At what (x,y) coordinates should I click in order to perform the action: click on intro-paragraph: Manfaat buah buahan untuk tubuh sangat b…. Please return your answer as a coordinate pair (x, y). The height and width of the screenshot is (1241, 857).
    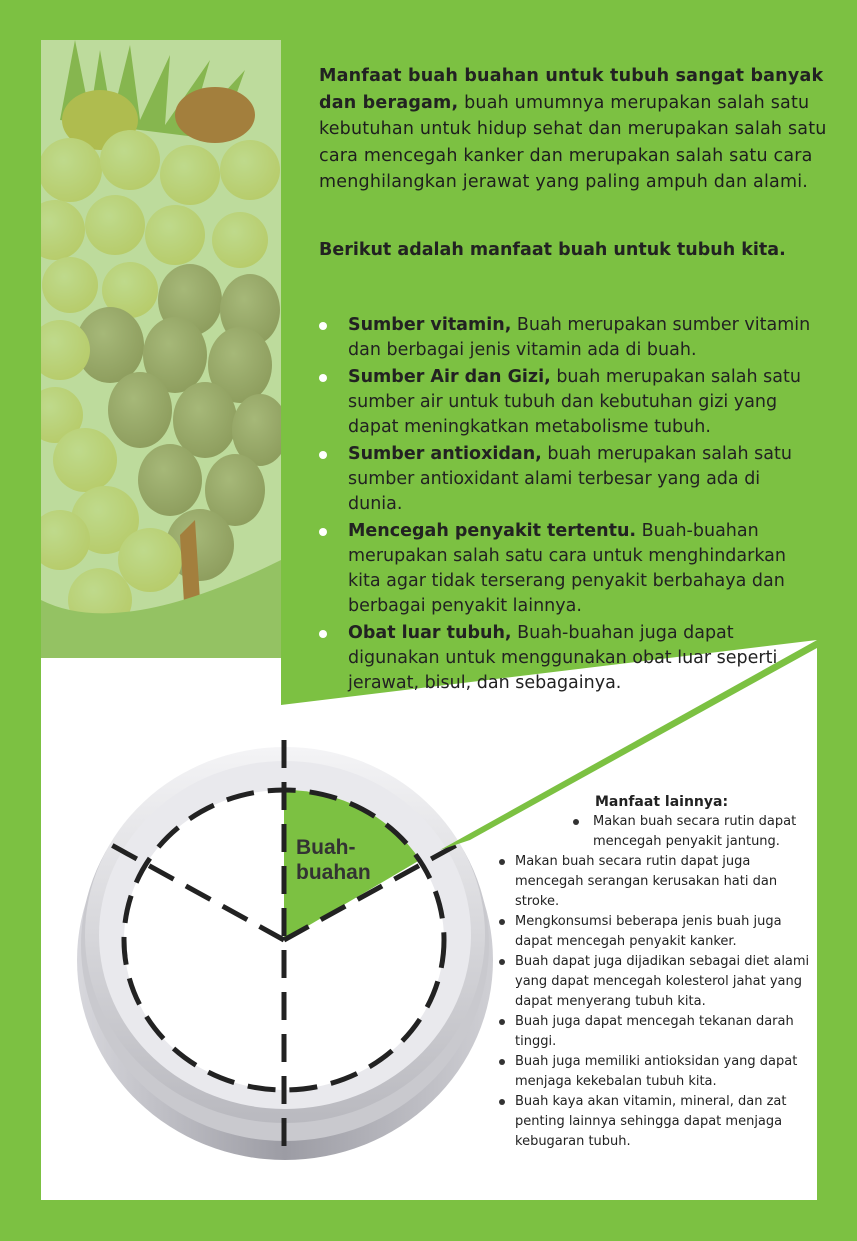
    Looking at the image, I should click on (574, 129).